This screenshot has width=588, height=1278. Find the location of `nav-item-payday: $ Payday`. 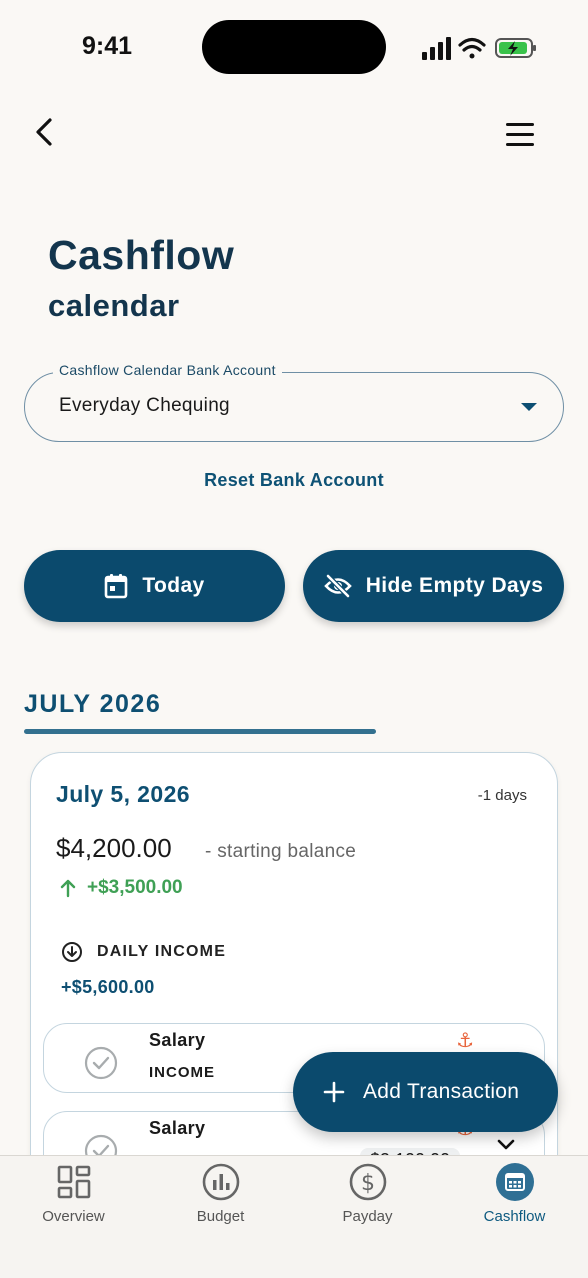

nav-item-payday: $ Payday is located at coordinates (367, 1201).